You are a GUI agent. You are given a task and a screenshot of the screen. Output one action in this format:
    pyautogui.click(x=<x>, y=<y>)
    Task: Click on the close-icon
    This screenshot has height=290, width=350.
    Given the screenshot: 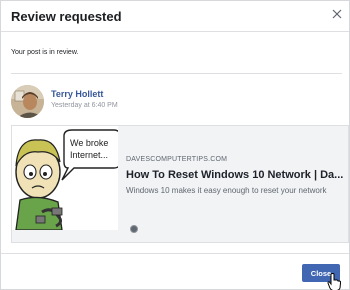 What is the action you would take?
    pyautogui.click(x=337, y=14)
    